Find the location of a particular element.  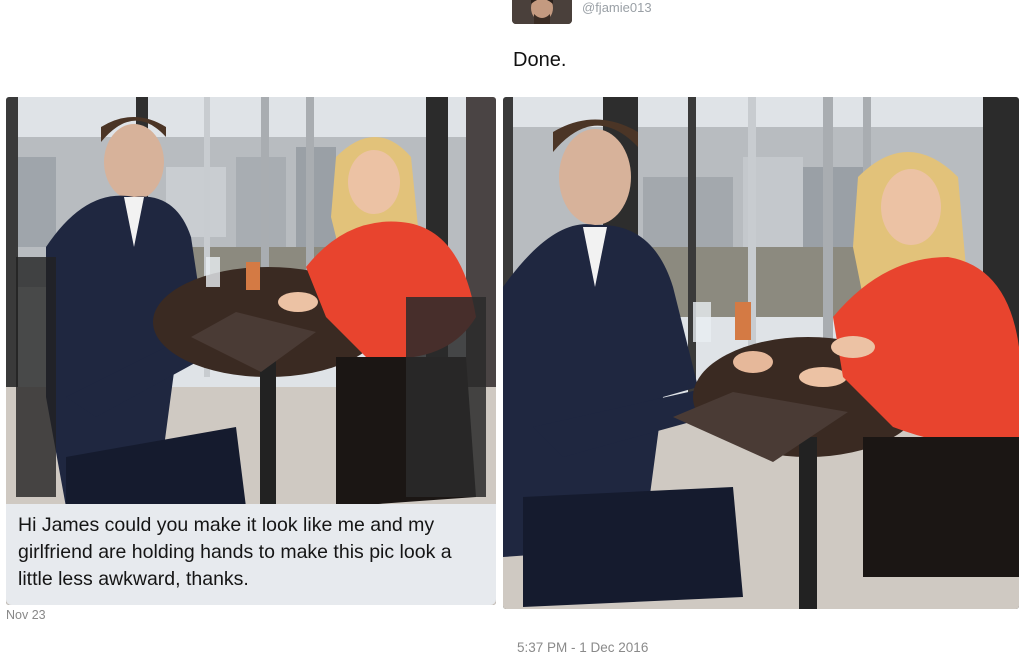

reply-timestamp: 5:37 PM - 1 Dec 2016 is located at coordinates (583, 647).